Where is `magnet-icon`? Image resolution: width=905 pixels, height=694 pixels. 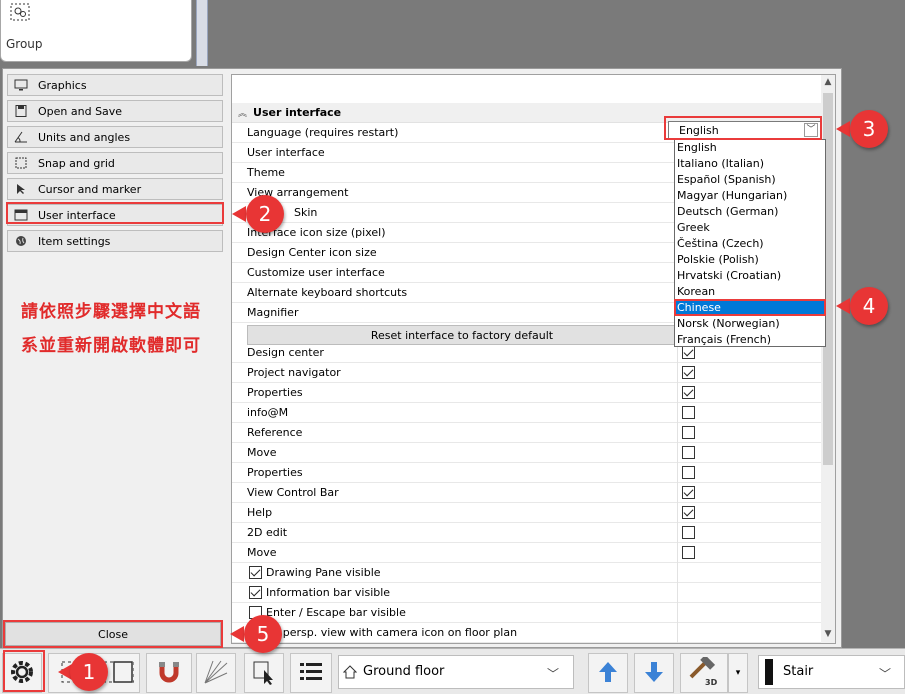
magnet-icon is located at coordinates (169, 673).